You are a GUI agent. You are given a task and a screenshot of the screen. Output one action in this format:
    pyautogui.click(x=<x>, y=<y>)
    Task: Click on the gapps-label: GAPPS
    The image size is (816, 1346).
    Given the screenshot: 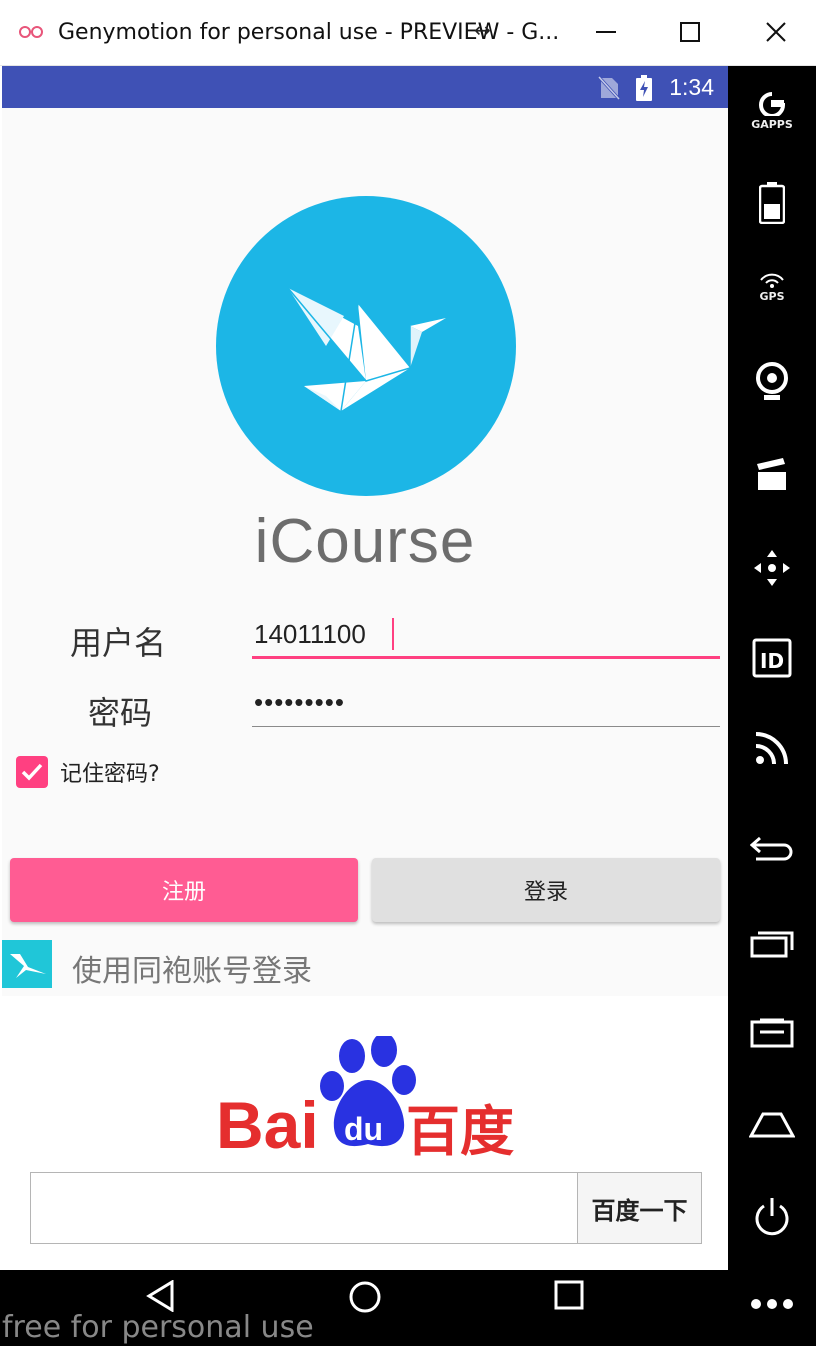 What is the action you would take?
    pyautogui.click(x=772, y=124)
    